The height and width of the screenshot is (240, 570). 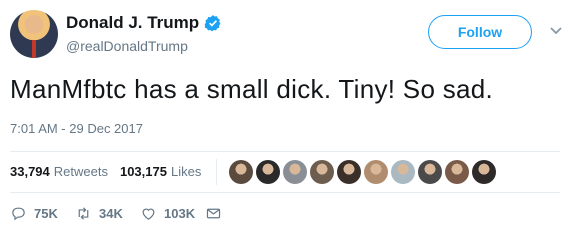 What do you see at coordinates (180, 213) in the screenshot?
I see `like-count: 103K` at bounding box center [180, 213].